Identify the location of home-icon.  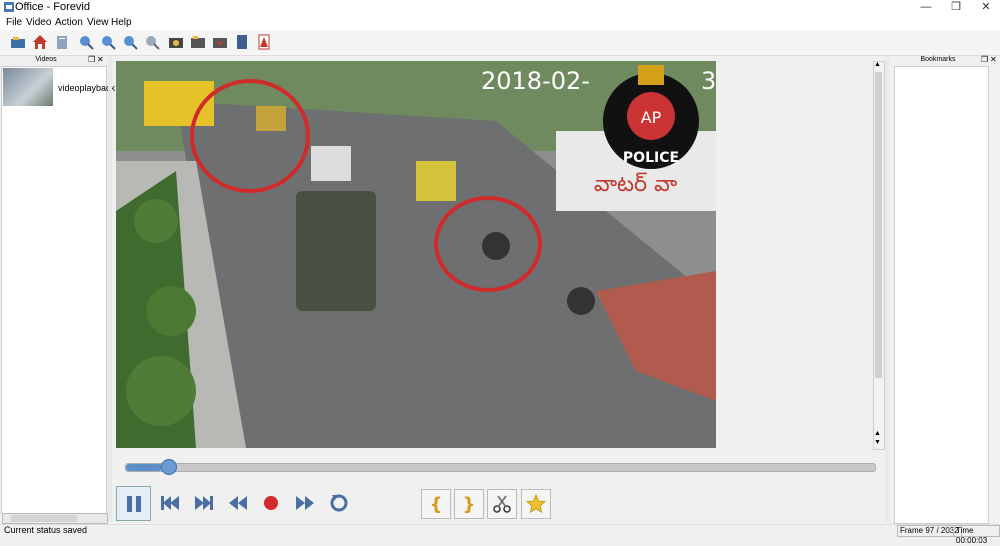
(40, 42).